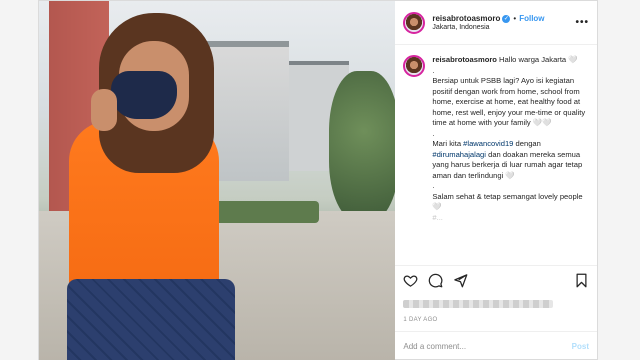 The height and width of the screenshot is (360, 640). I want to click on caption-greeting: Hallo warga Jakarta 🤍, so click(537, 59).